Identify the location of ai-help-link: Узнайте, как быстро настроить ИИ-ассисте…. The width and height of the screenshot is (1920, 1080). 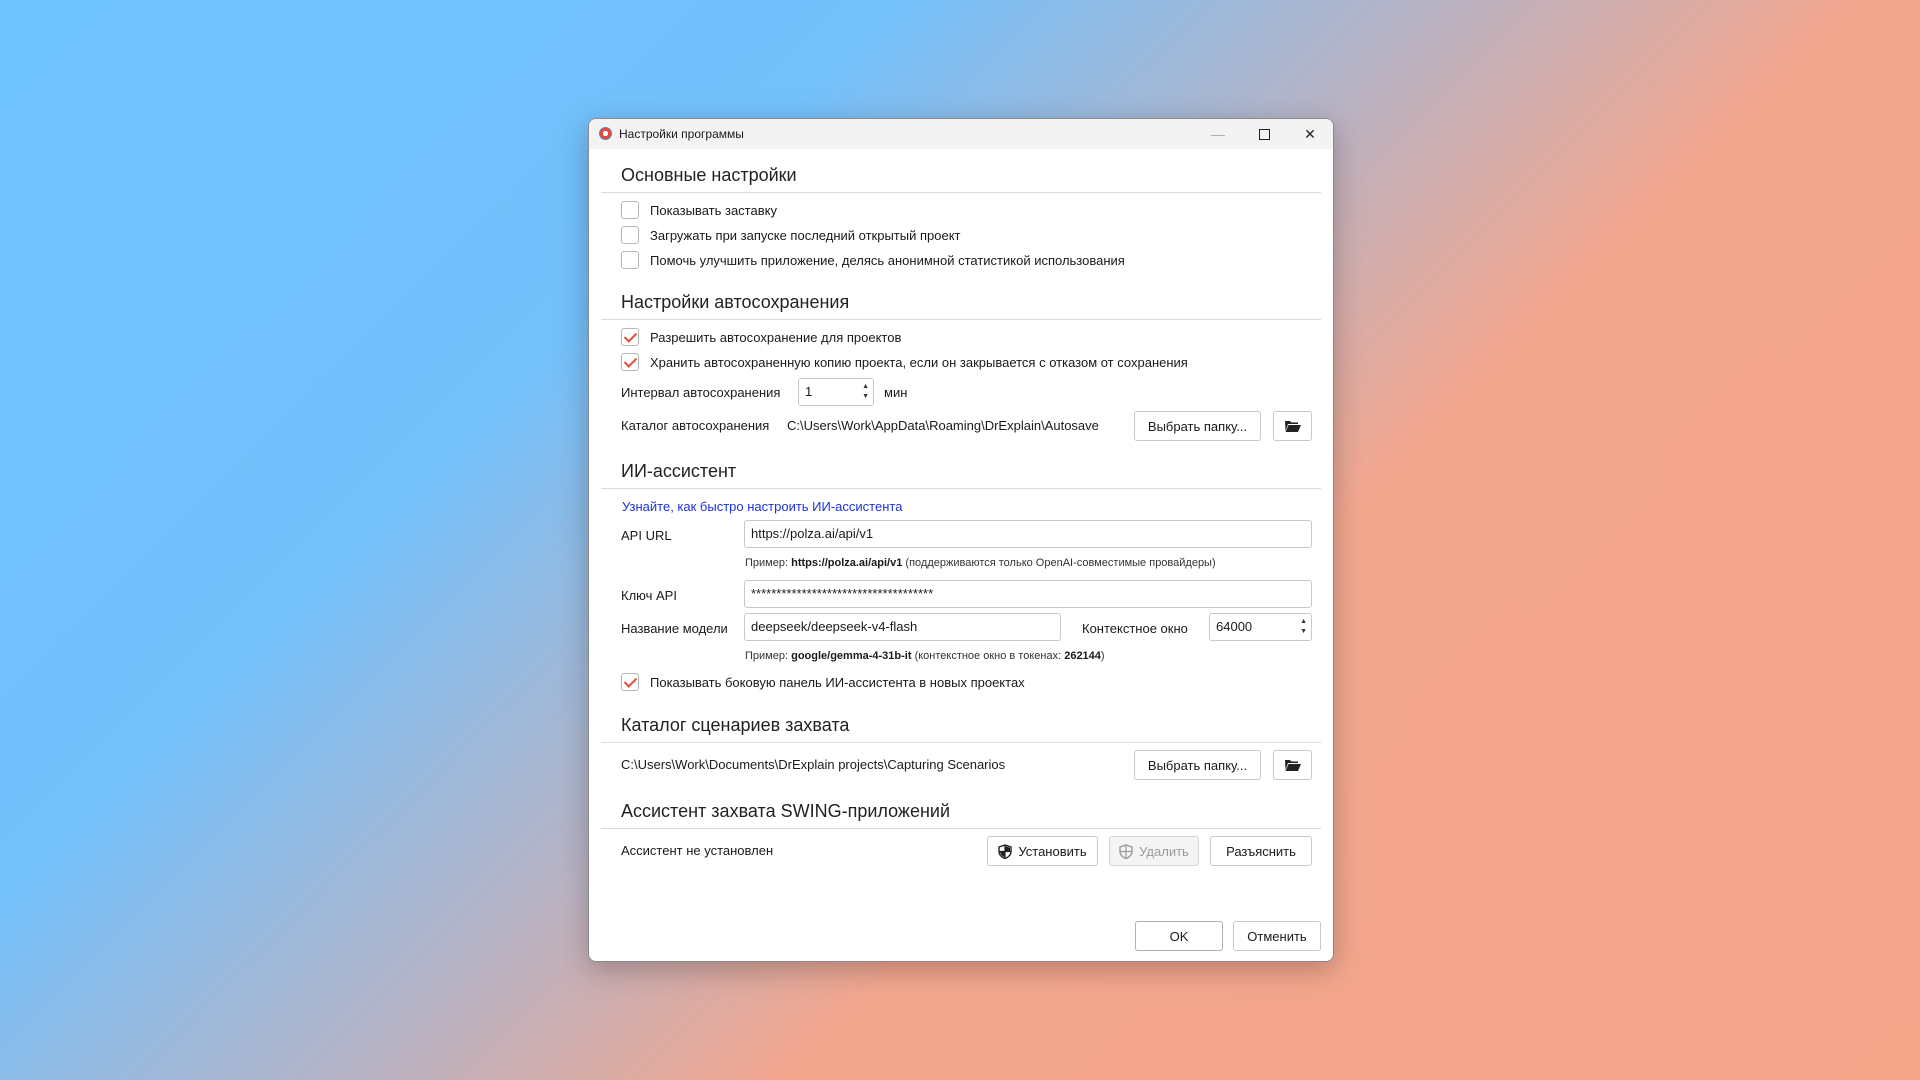
(762, 506).